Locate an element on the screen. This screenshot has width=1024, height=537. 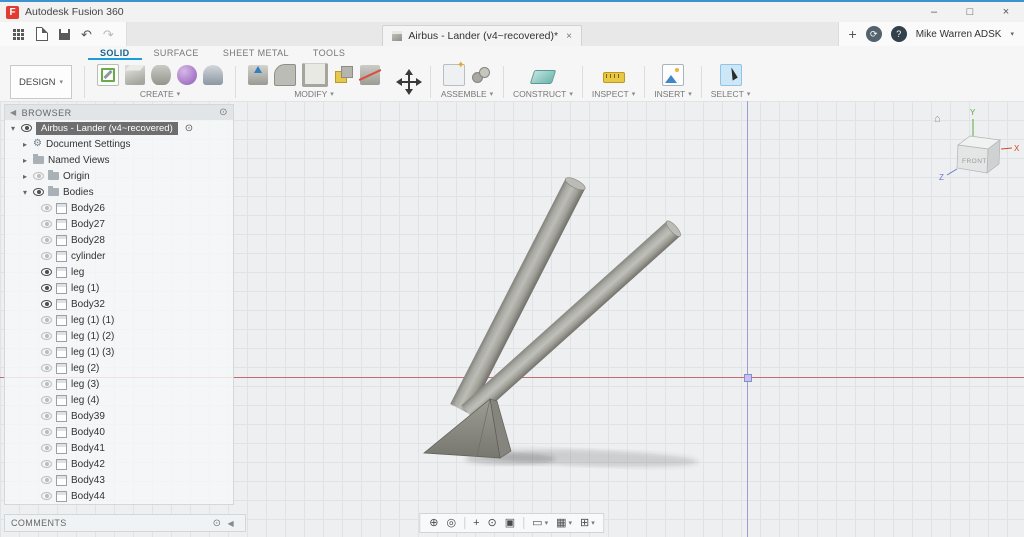
browser-body-row: leg (1) (1) is located at coordinates (119, 320).